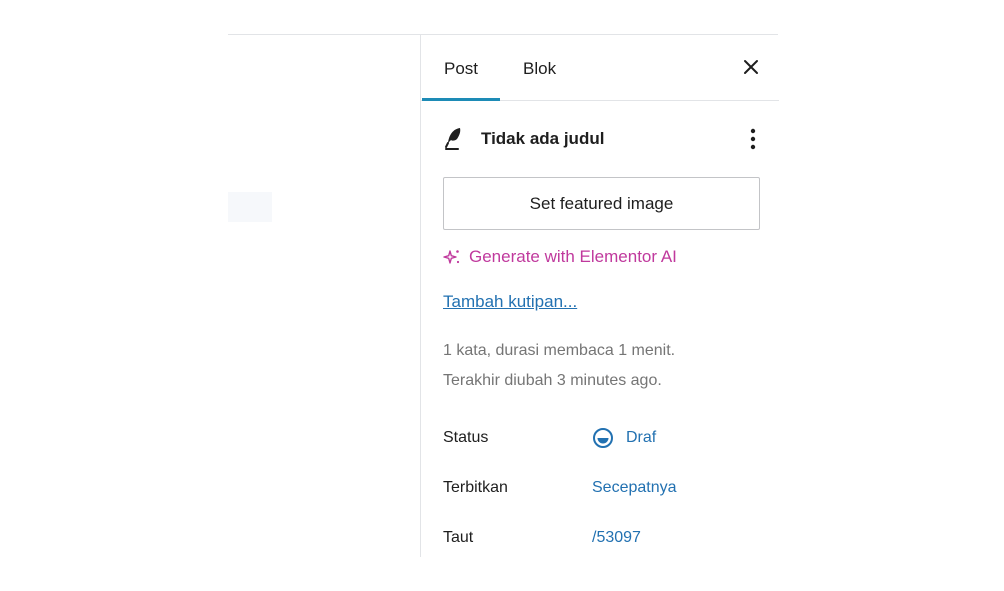  Describe the element at coordinates (458, 537) in the screenshot. I see `link-label: Taut` at that location.